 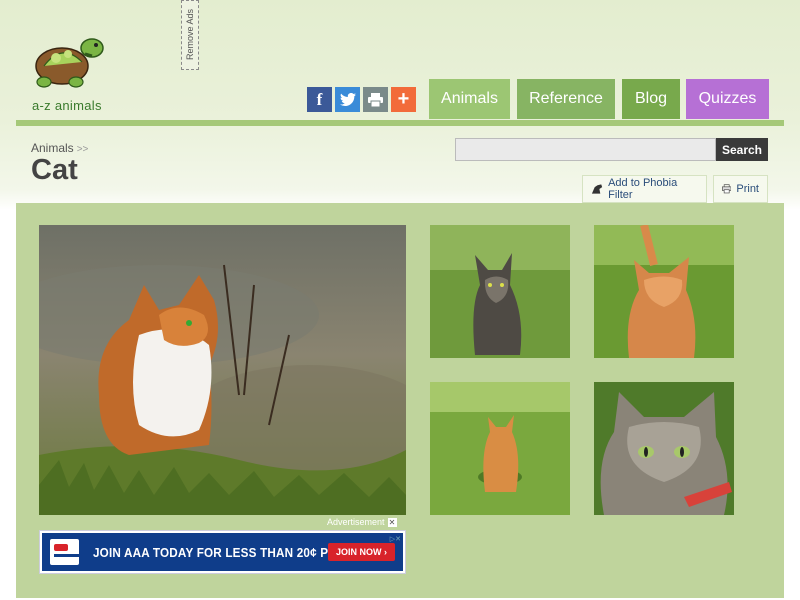 I want to click on cat-thumb-1-image, so click(x=500, y=291).